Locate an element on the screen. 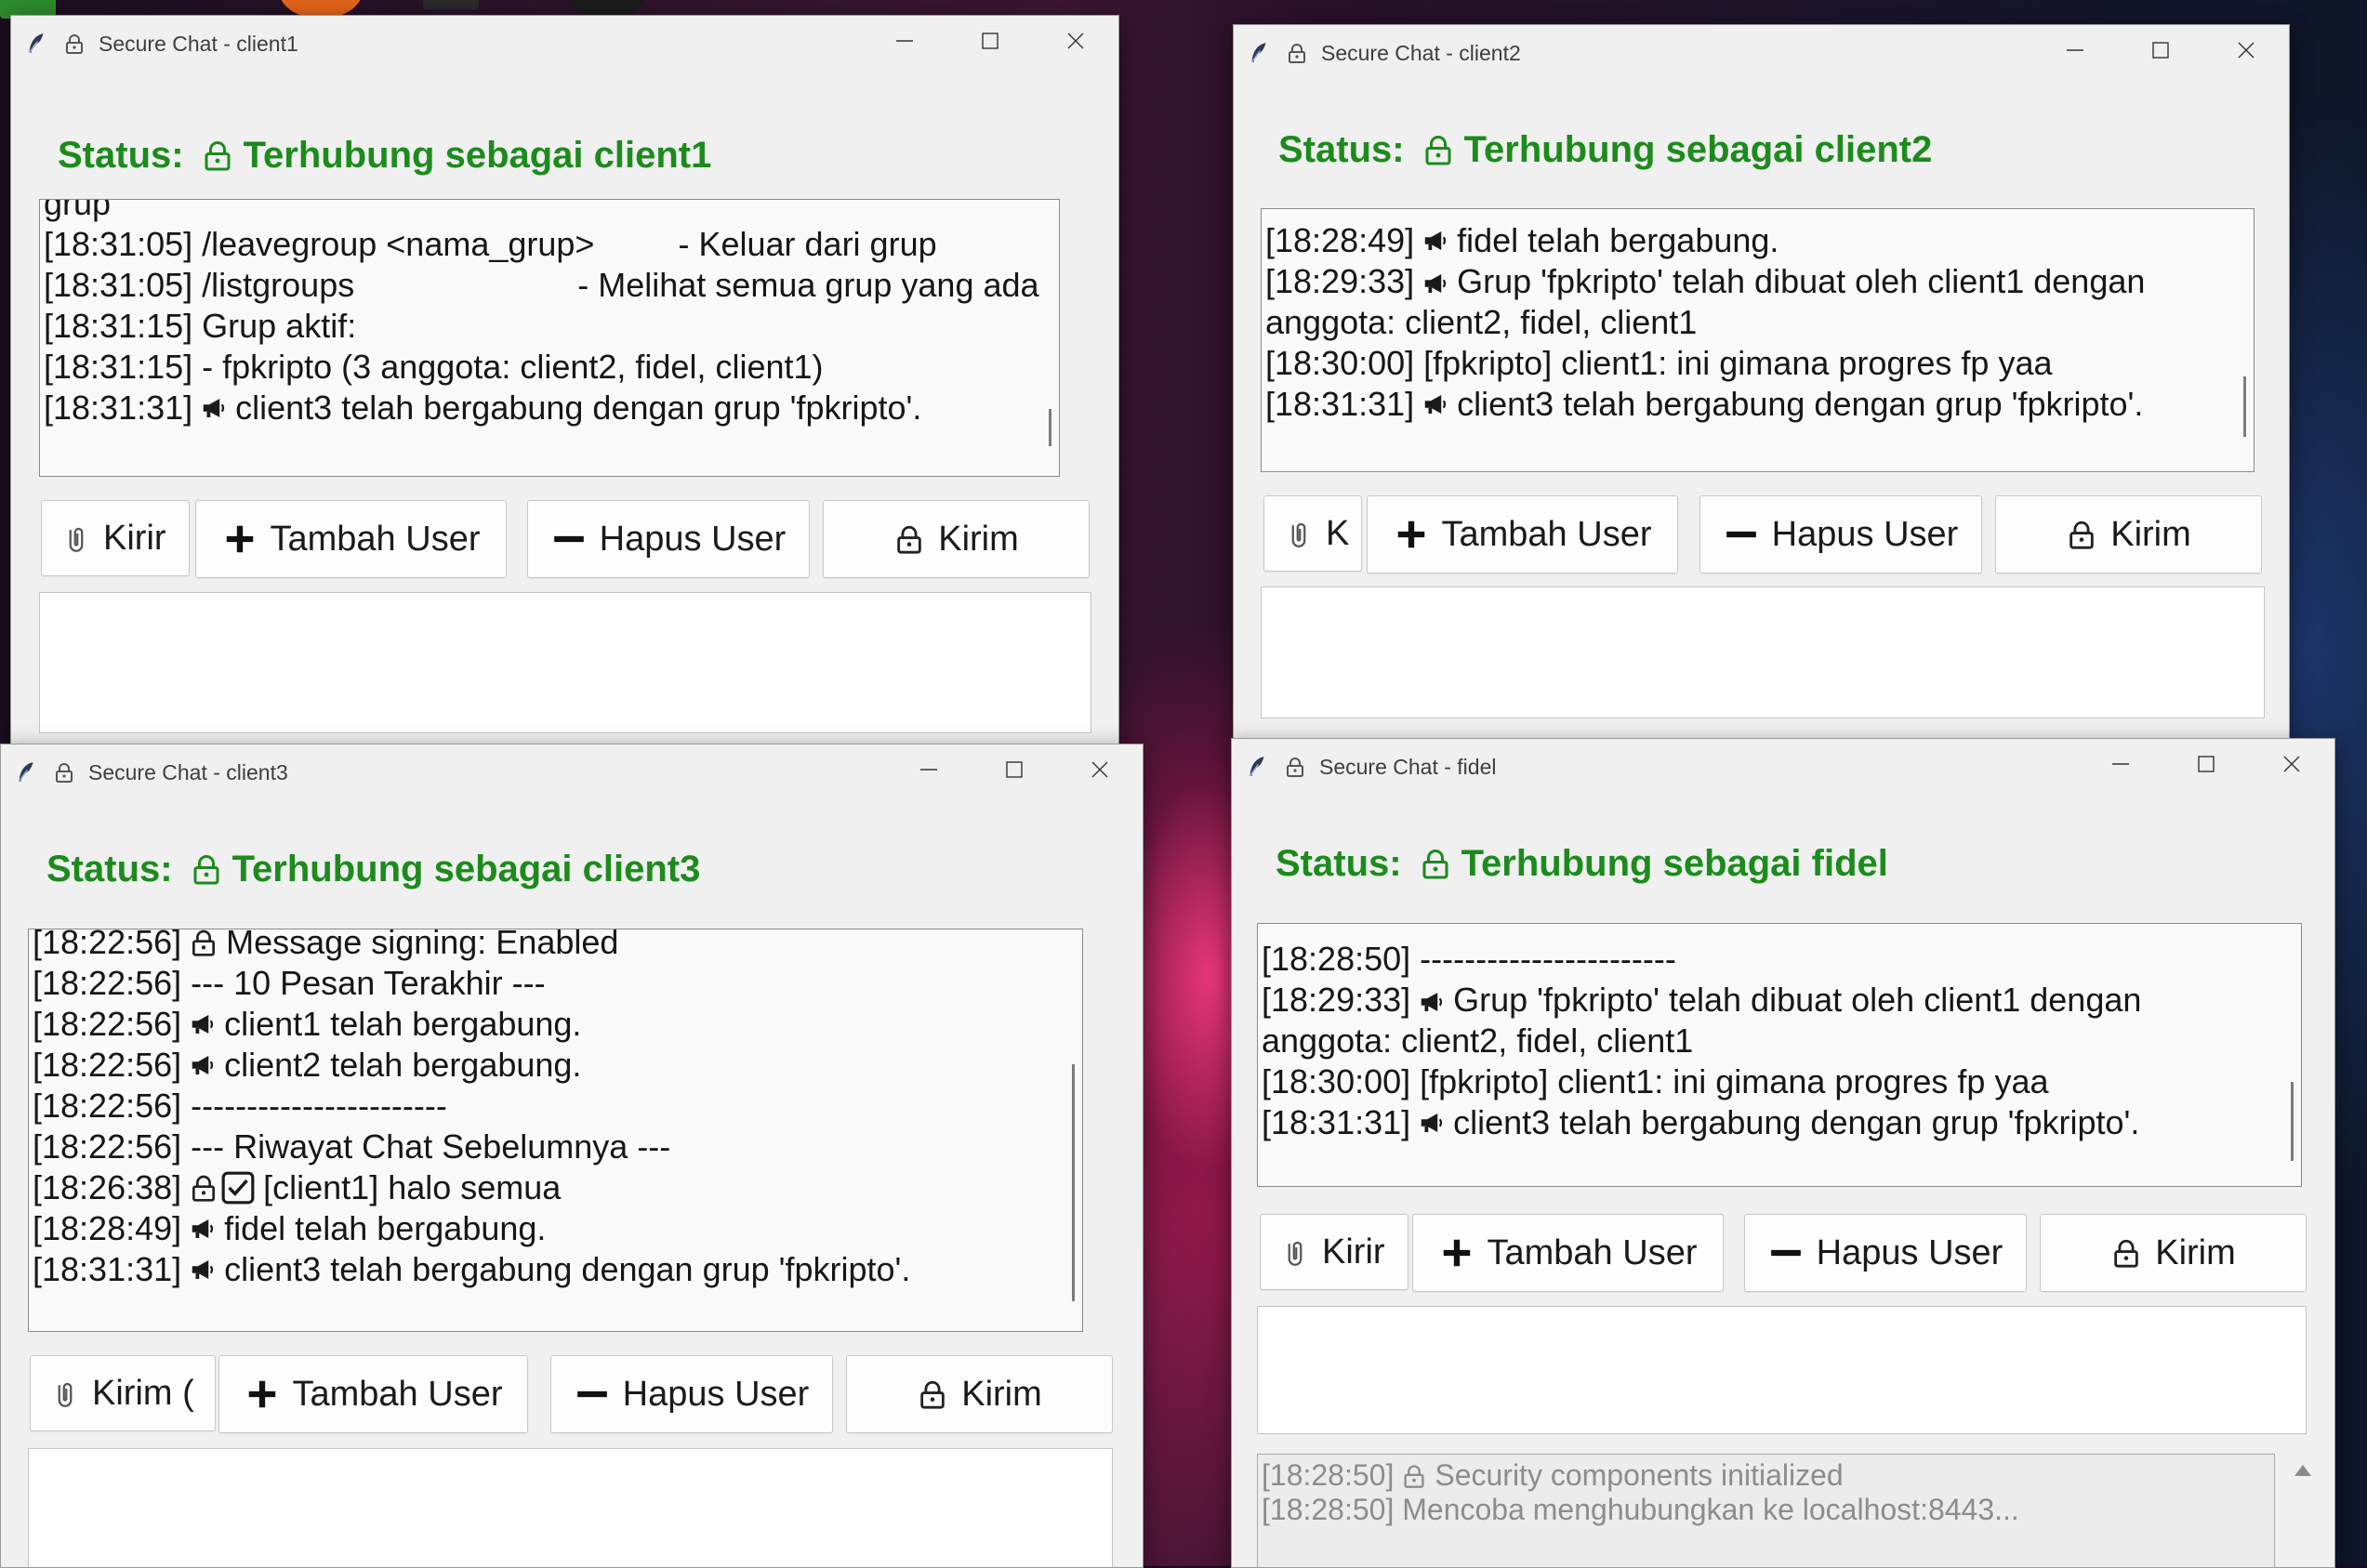 Image resolution: width=2367 pixels, height=1568 pixels. log-line: [18:26:38] [client1] halo semua is located at coordinates (297, 1187).